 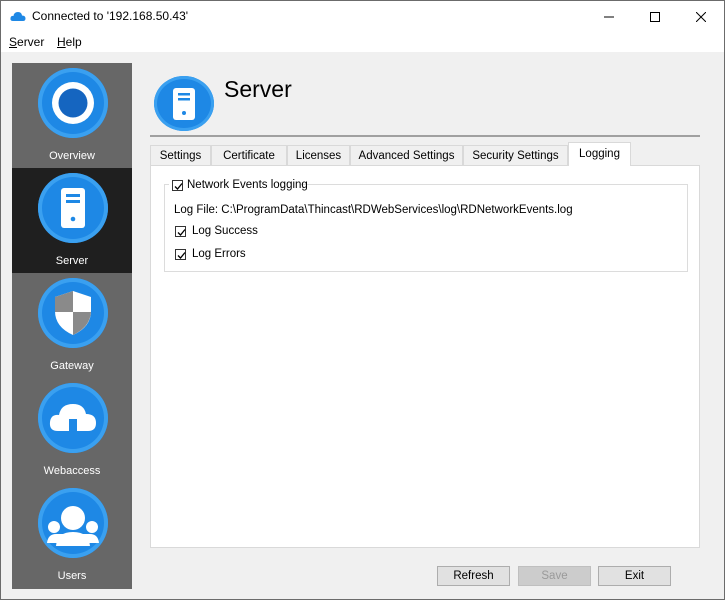 I want to click on close-icon, so click(x=701, y=16).